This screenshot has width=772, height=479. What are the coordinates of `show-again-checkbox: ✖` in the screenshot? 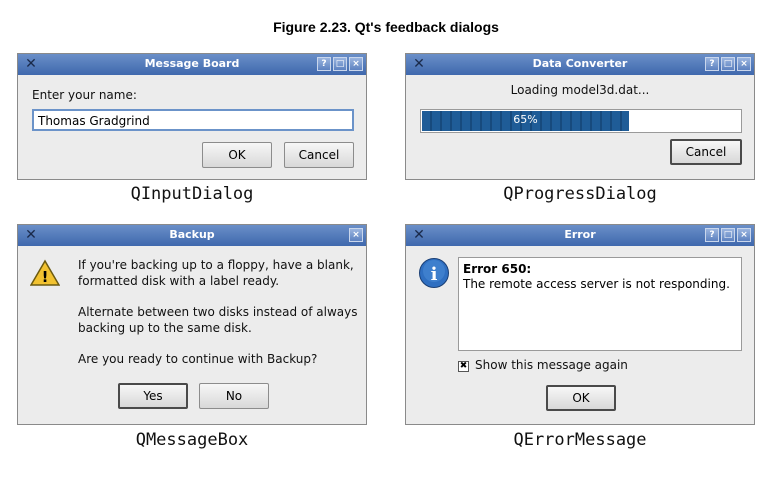 It's located at (463, 366).